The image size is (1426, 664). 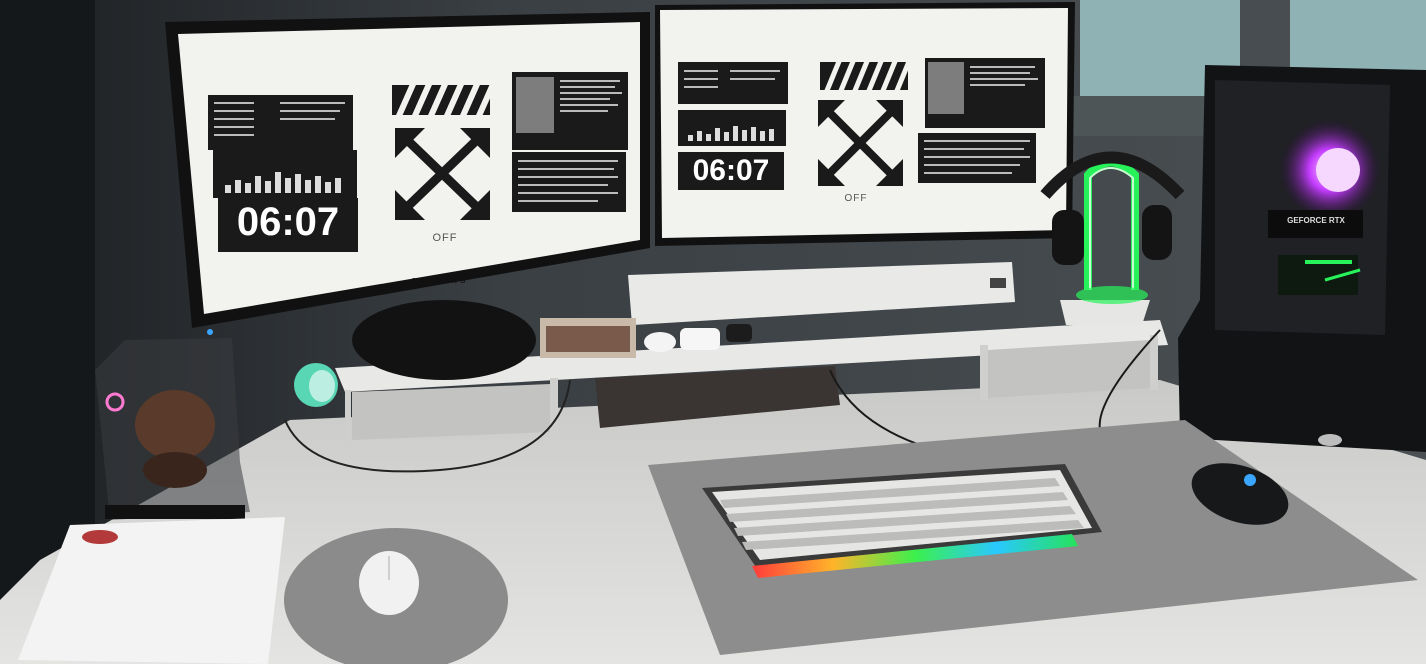 What do you see at coordinates (1316, 220) in the screenshot?
I see `gpu-badge: GEFORCE RTX` at bounding box center [1316, 220].